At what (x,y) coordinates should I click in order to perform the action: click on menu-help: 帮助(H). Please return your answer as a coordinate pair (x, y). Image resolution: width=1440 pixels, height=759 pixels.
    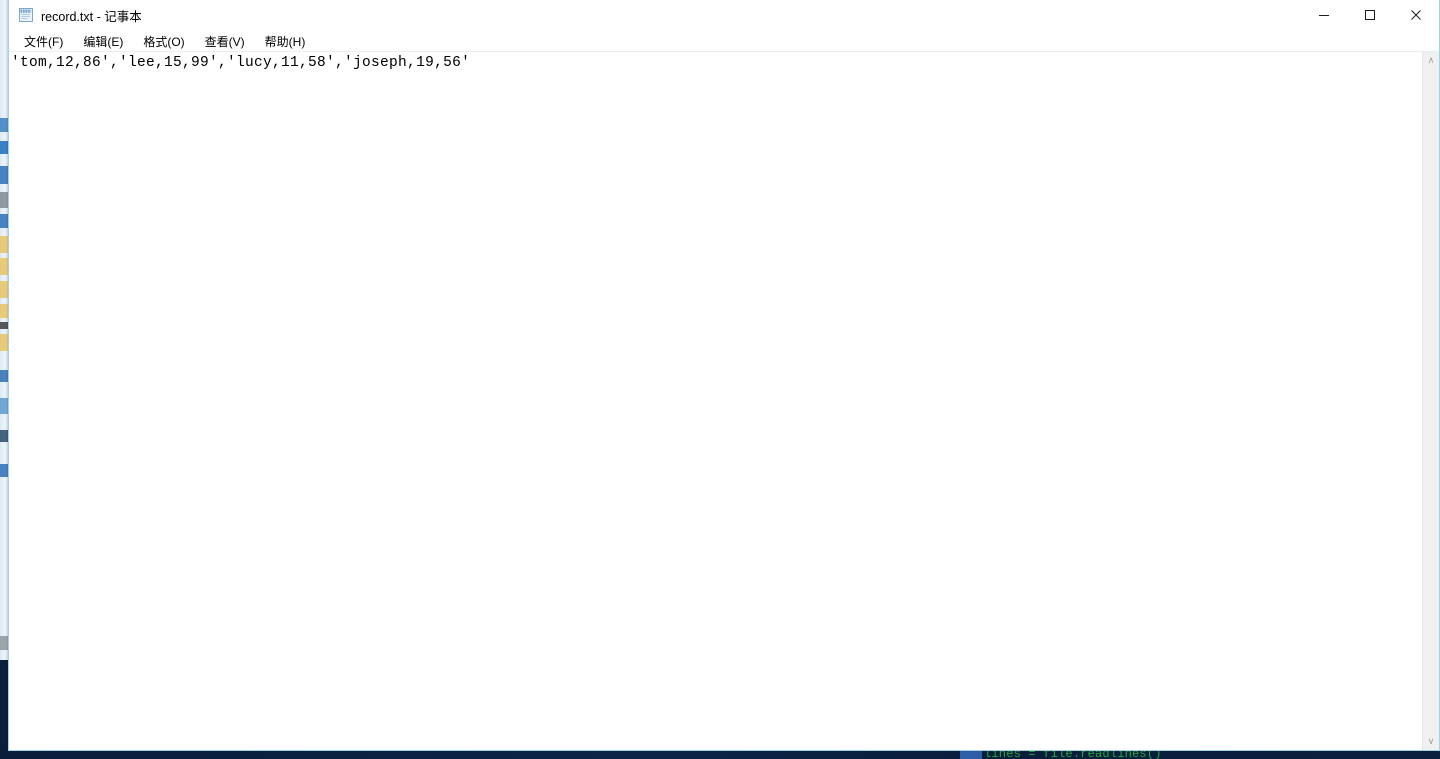
    Looking at the image, I should click on (285, 41).